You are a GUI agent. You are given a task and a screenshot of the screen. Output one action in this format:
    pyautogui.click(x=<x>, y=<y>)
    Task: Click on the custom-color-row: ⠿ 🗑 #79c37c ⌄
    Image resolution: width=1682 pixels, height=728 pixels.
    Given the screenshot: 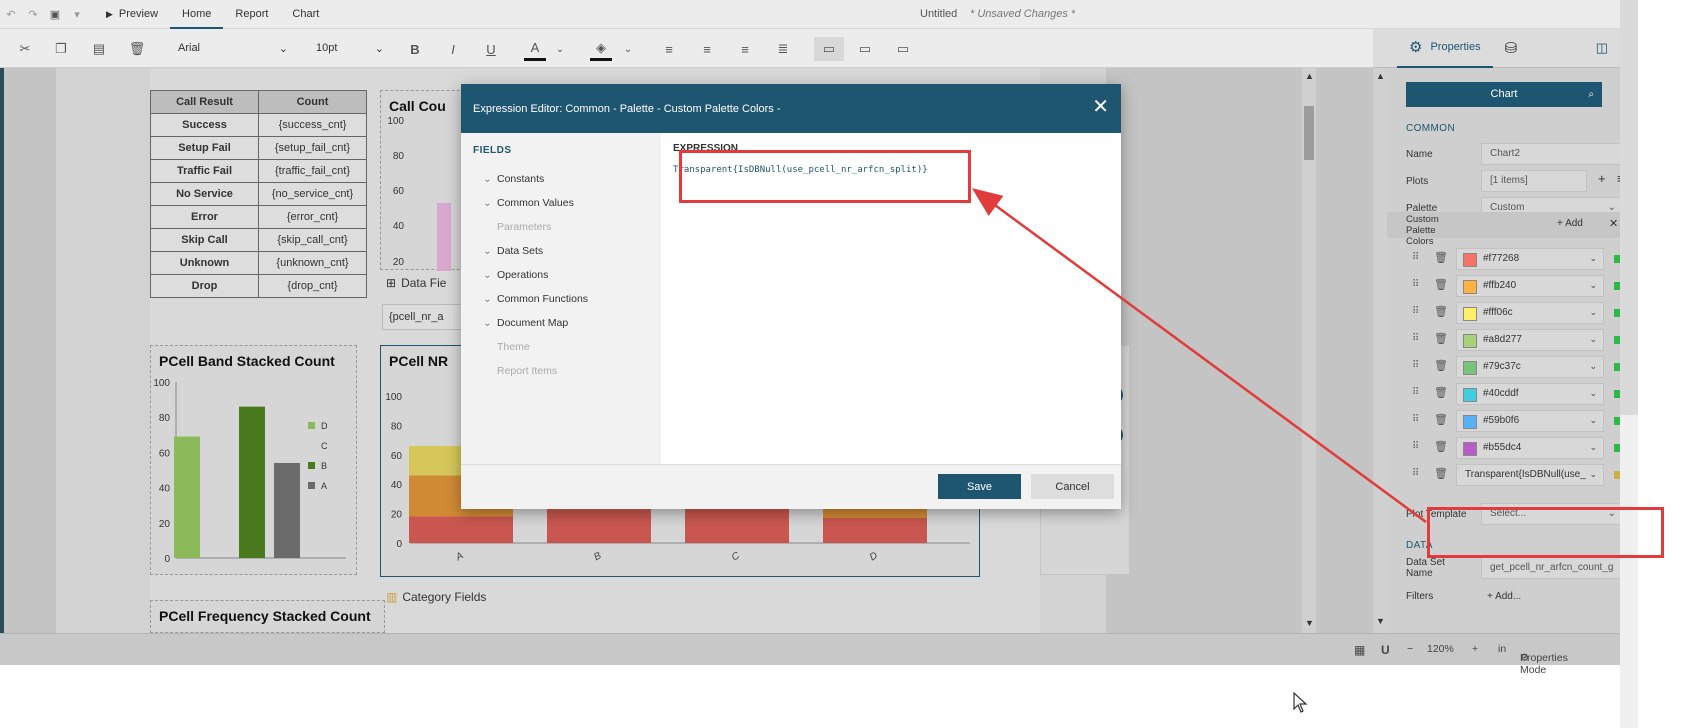 What is the action you would take?
    pyautogui.click(x=1516, y=367)
    